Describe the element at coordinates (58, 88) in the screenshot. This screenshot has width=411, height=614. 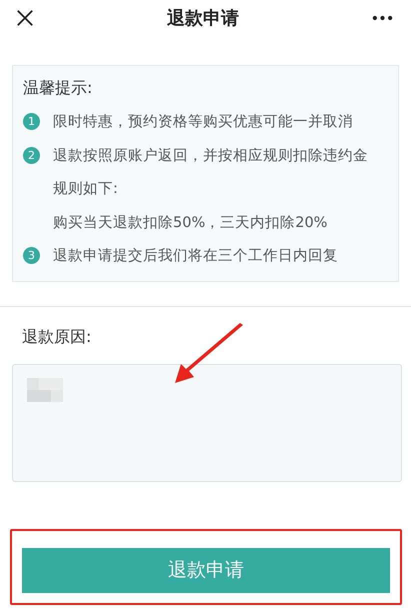
I see `notice-heading: 温馨提示:` at that location.